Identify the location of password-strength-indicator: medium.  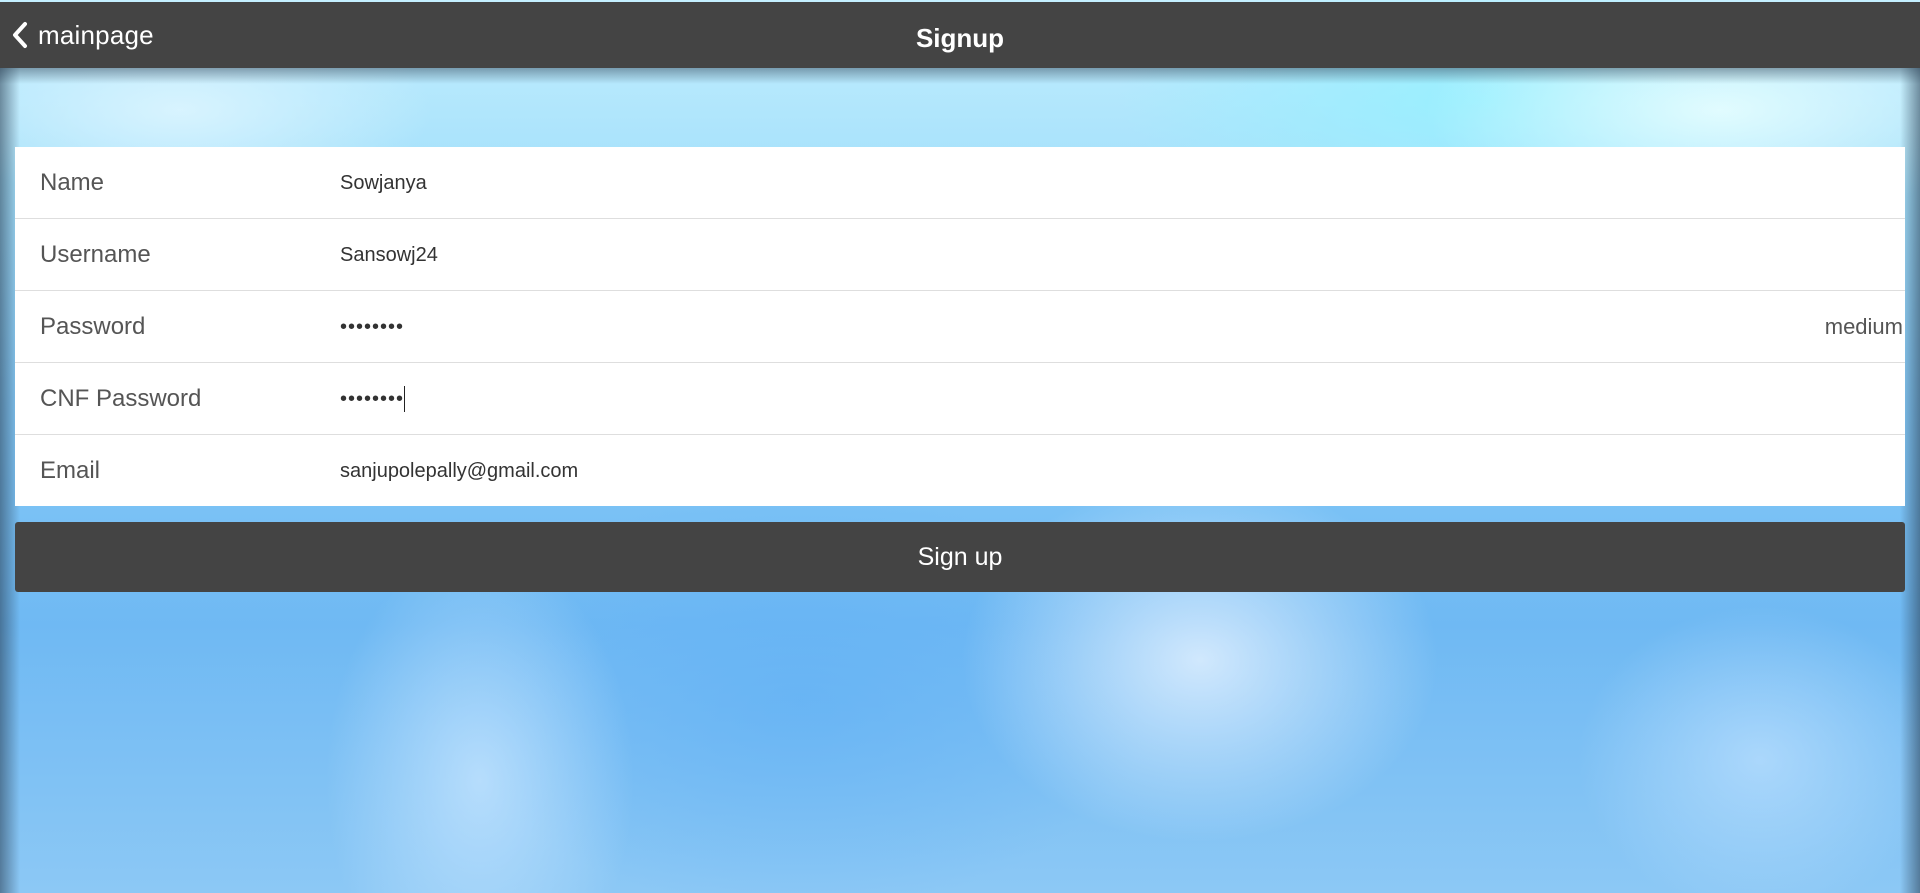
(1863, 326).